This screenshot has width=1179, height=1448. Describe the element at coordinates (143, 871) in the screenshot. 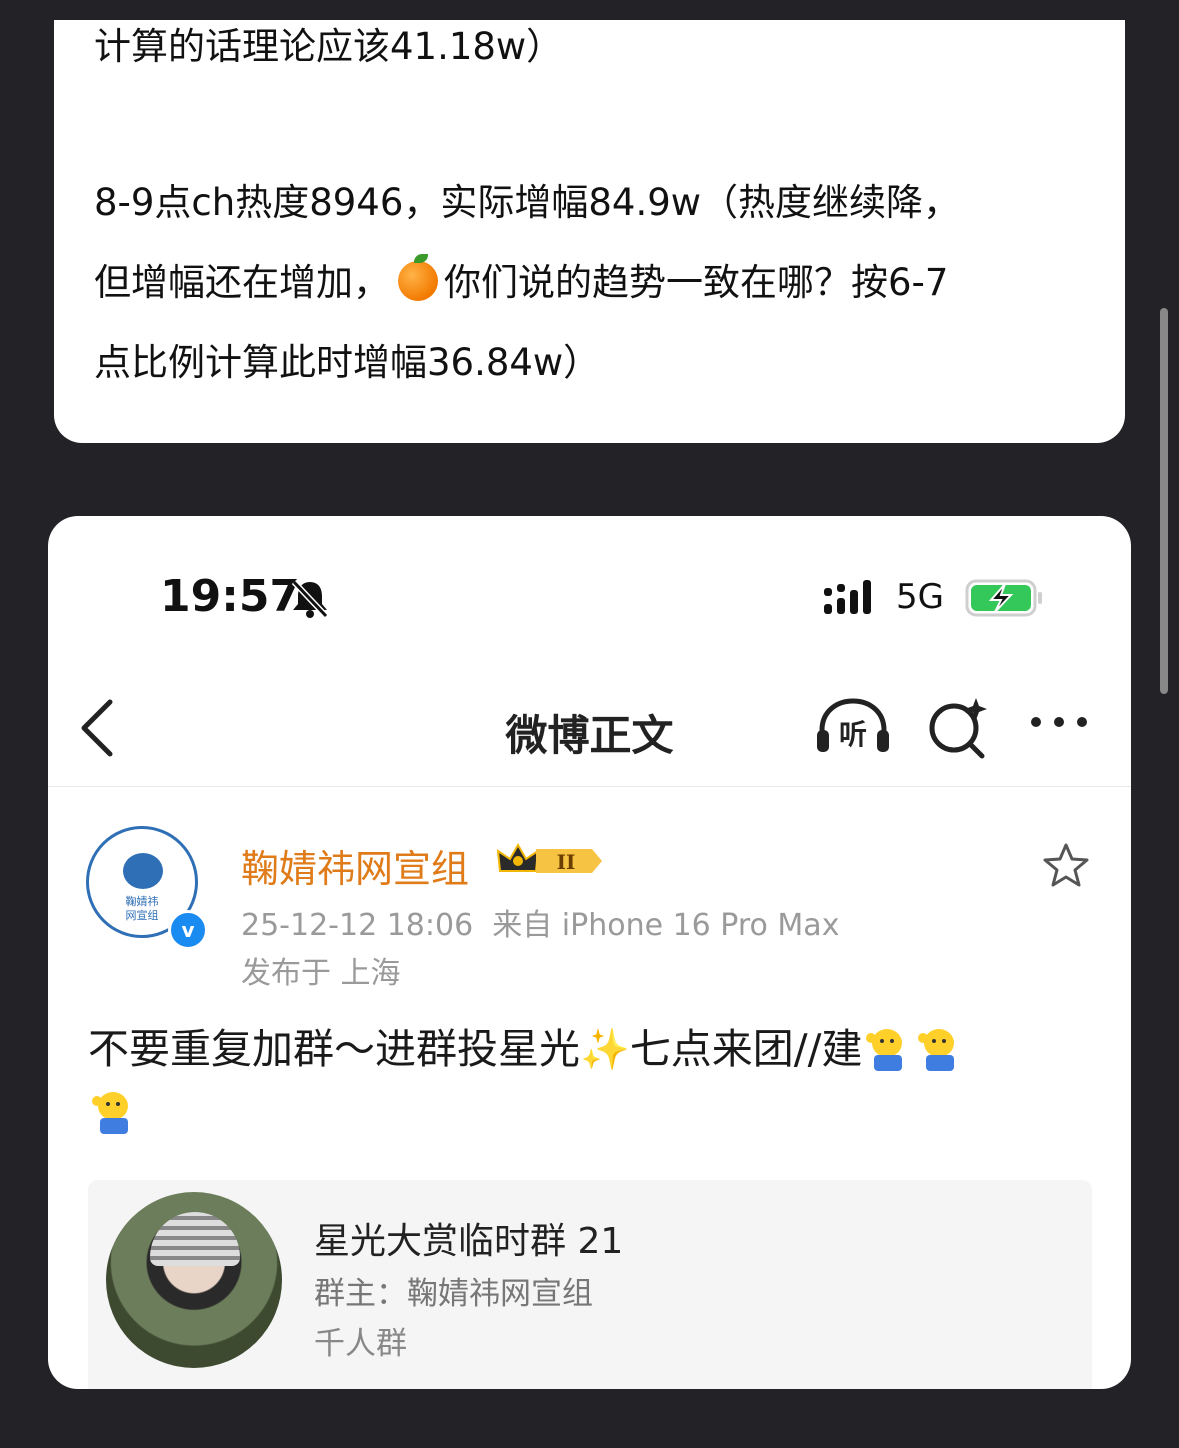

I see `org-logo-icon` at that location.